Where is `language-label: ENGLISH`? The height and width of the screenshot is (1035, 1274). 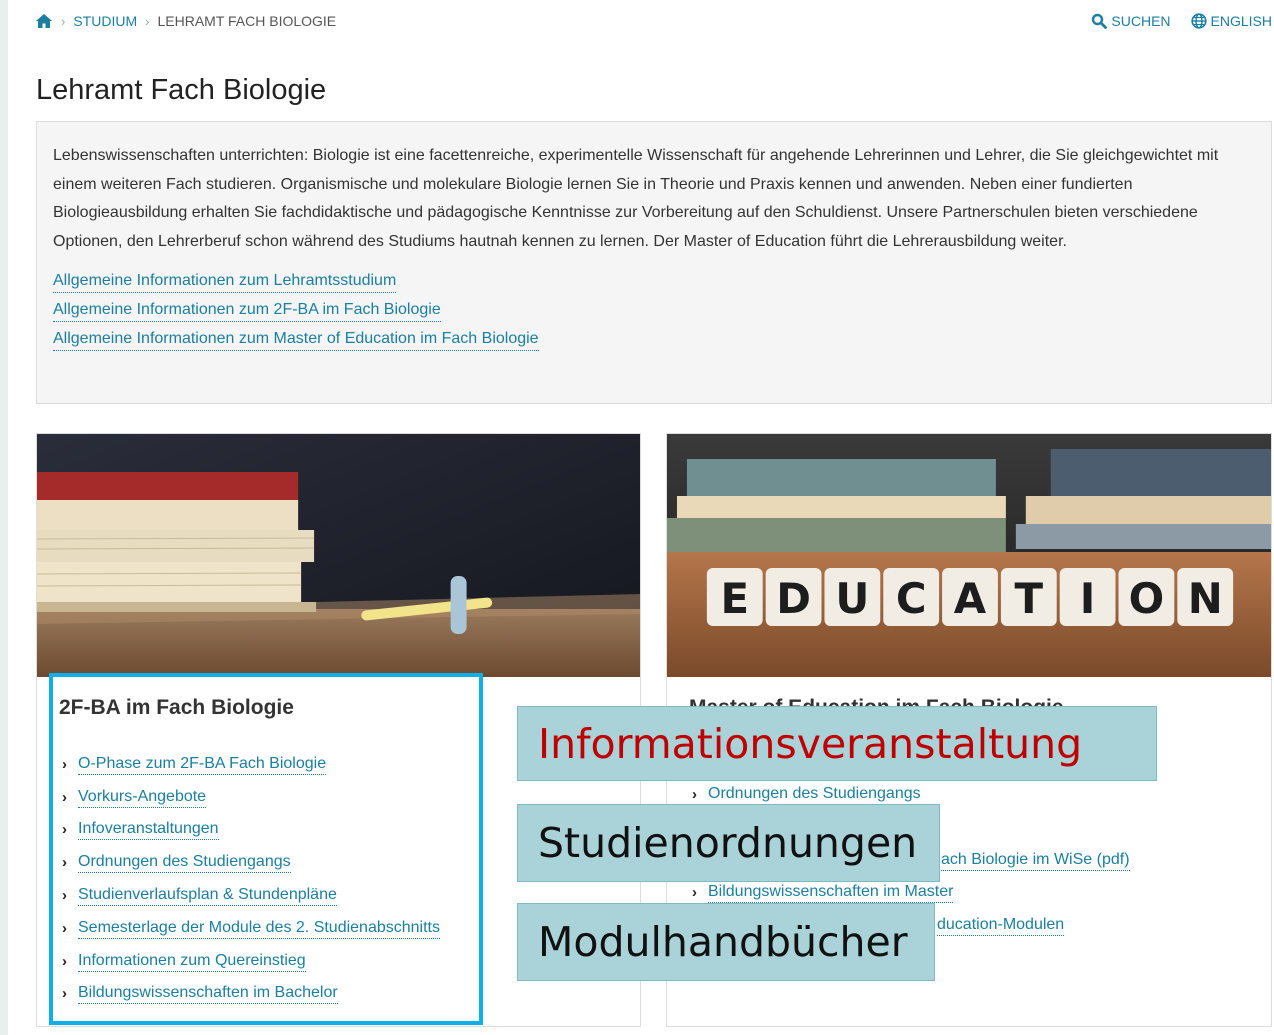
language-label: ENGLISH is located at coordinates (1241, 21).